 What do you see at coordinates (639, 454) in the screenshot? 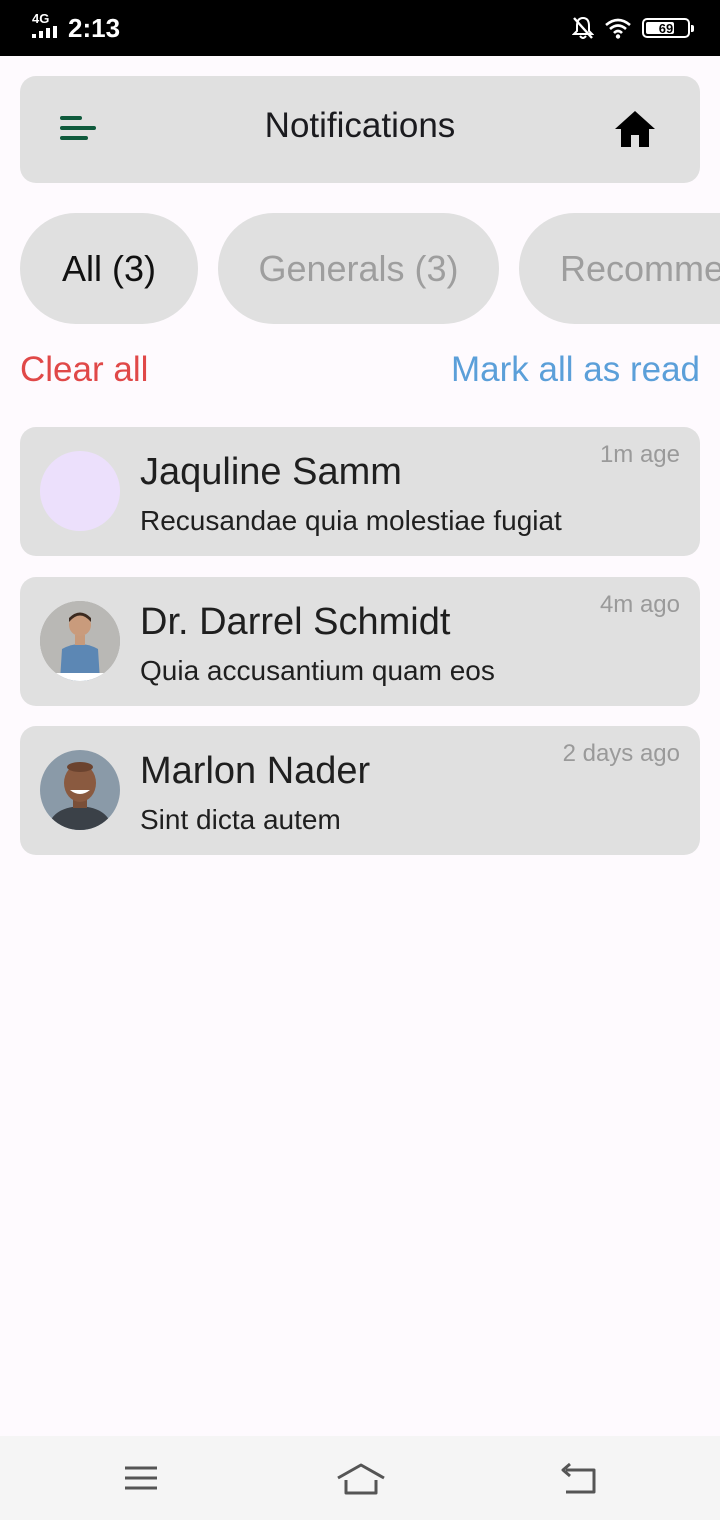
I see `notification-time: 1m age` at bounding box center [639, 454].